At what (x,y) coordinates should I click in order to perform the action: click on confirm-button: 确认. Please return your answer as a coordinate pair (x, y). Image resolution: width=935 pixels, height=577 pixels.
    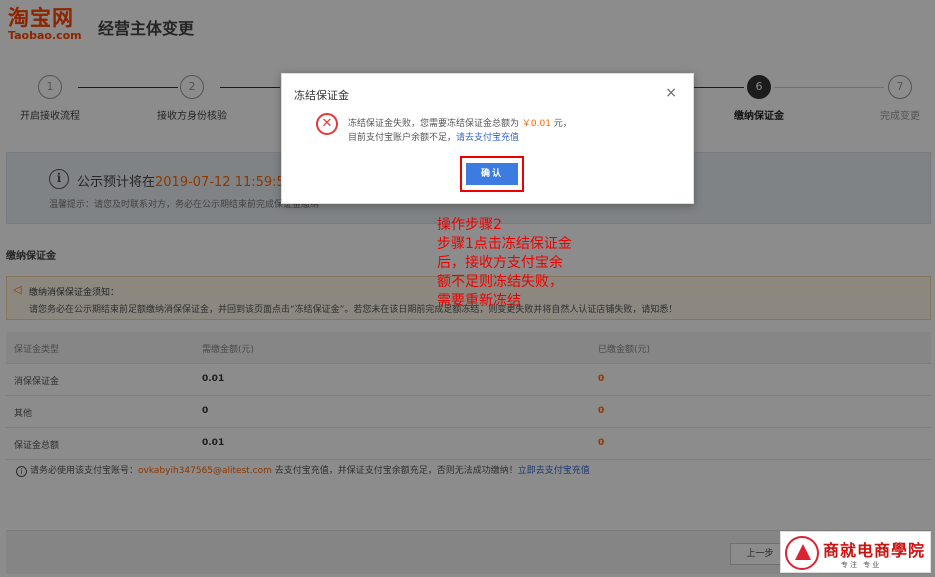
    Looking at the image, I should click on (492, 174).